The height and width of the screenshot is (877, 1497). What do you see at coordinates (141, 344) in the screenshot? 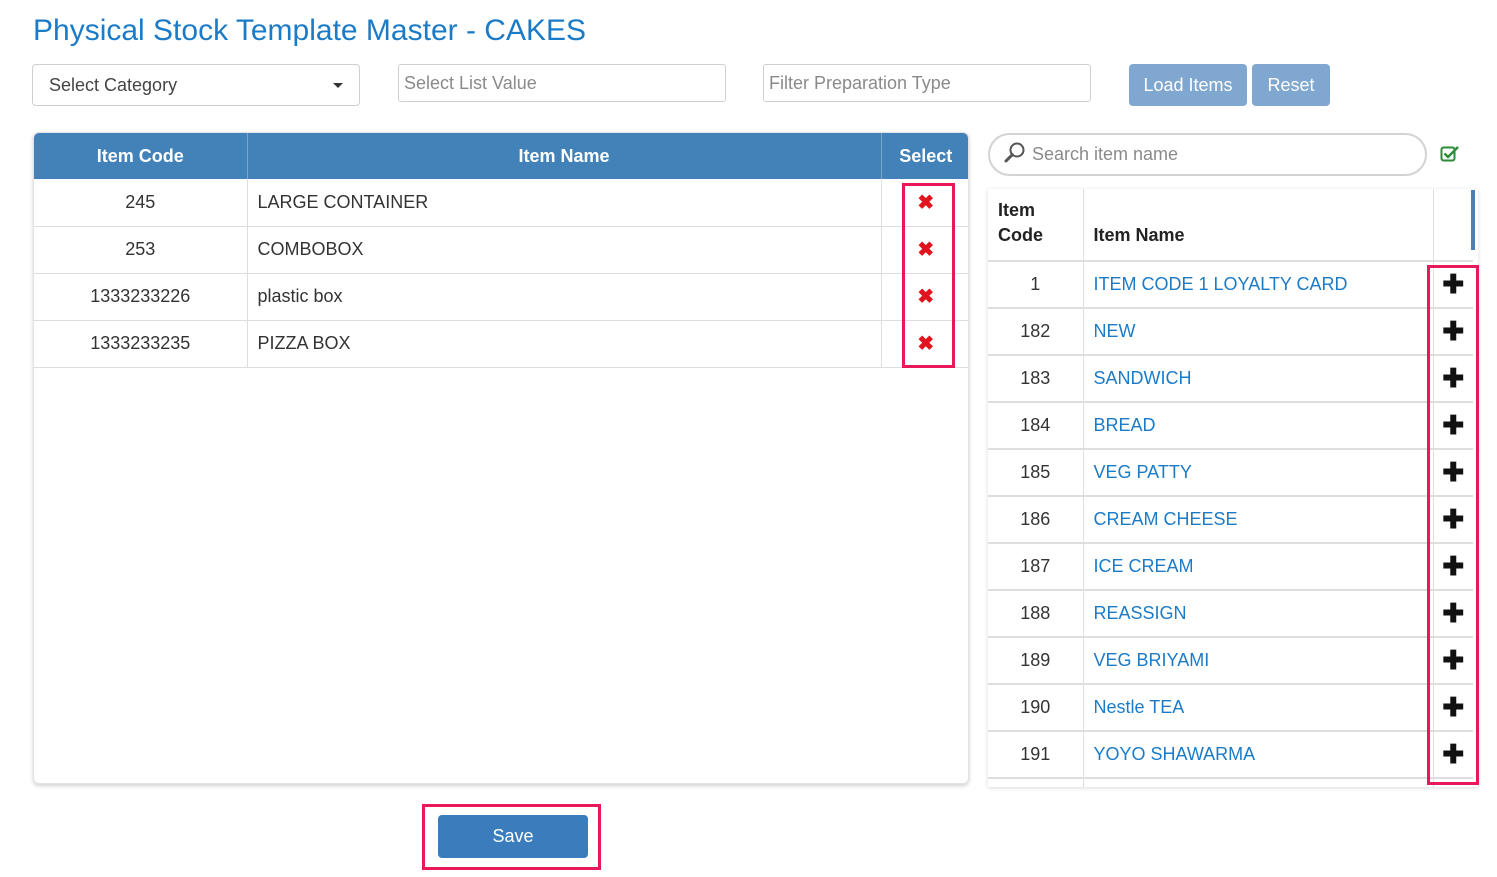
I see `item-code-cell: 1333233235` at bounding box center [141, 344].